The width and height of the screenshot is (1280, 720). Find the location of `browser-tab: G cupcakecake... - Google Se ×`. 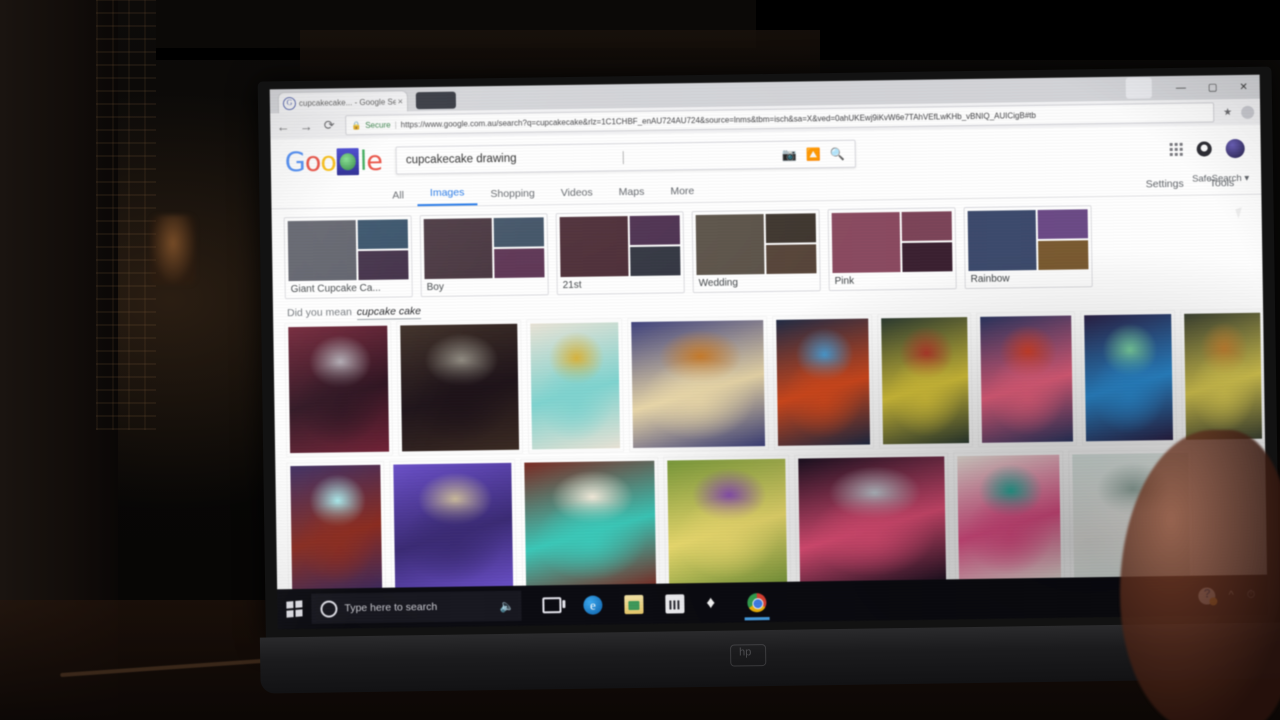

browser-tab: G cupcakecake... - Google Se × is located at coordinates (343, 102).